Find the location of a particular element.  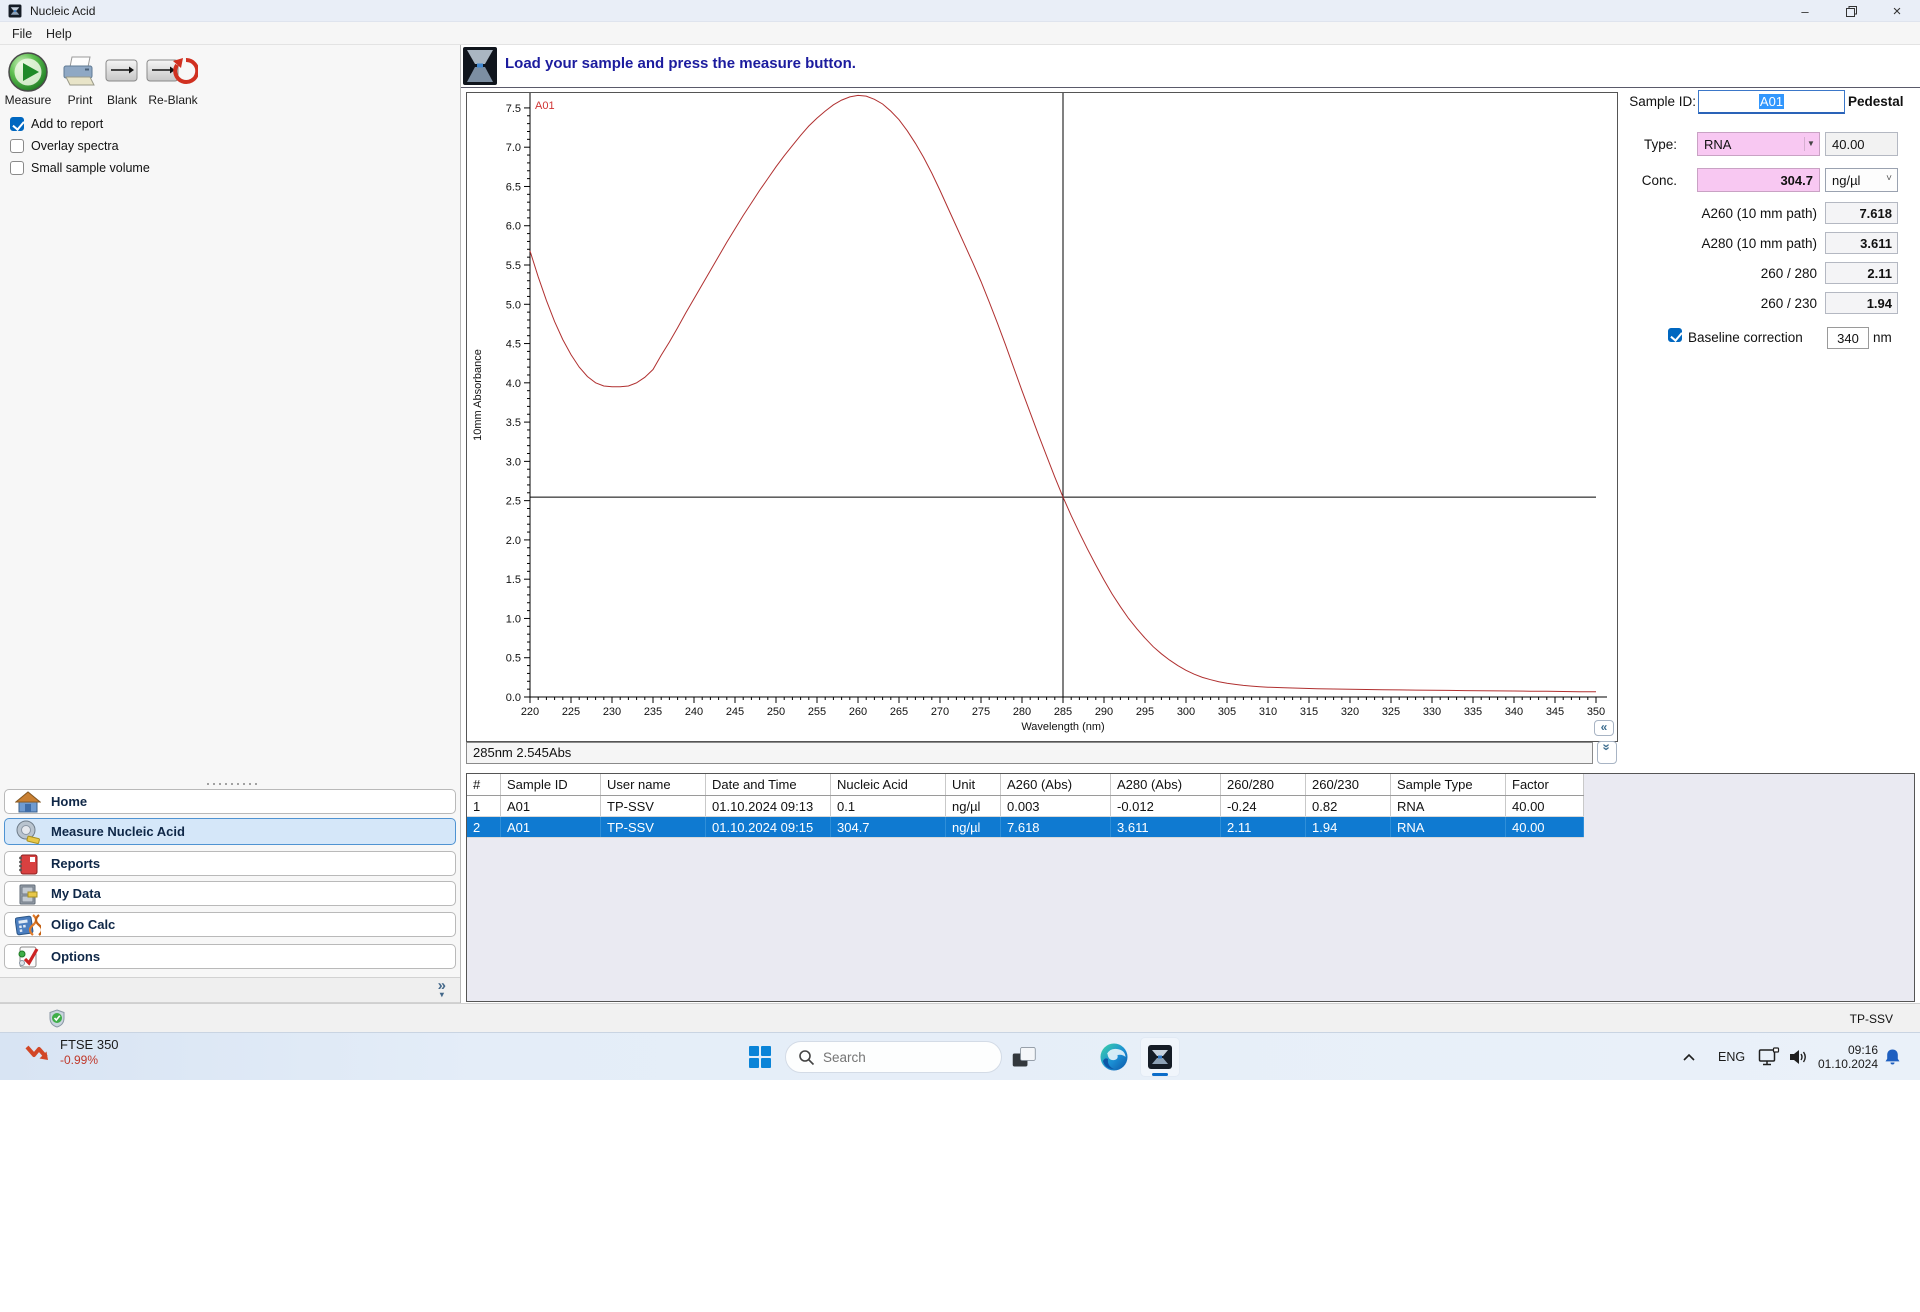

a260-value: 7.618 is located at coordinates (1861, 213).